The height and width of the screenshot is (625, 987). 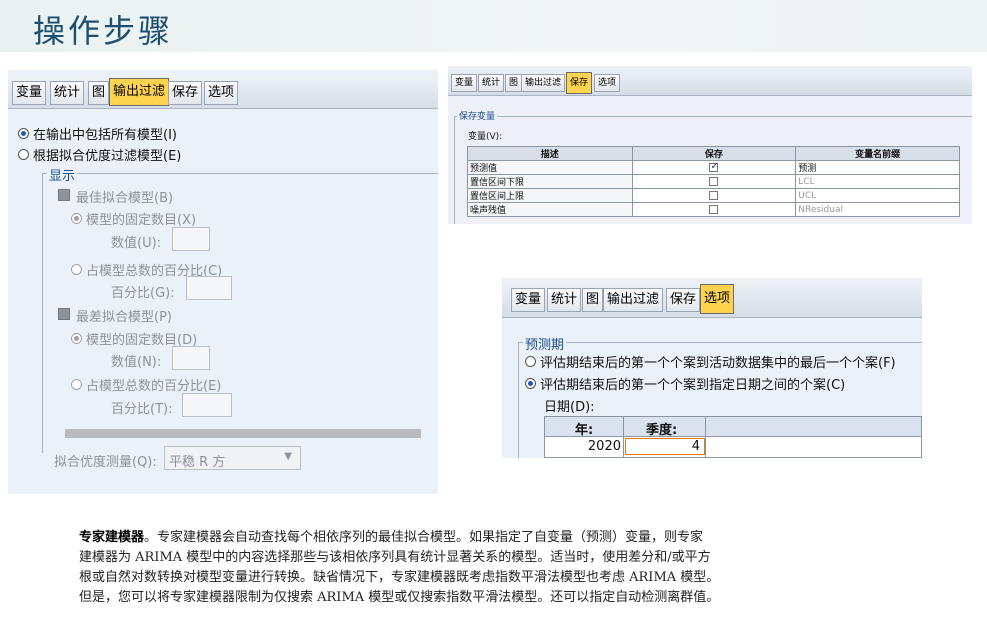 What do you see at coordinates (105, 462) in the screenshot?
I see `goodness-measure-label: 拟合优度测量(Q):` at bounding box center [105, 462].